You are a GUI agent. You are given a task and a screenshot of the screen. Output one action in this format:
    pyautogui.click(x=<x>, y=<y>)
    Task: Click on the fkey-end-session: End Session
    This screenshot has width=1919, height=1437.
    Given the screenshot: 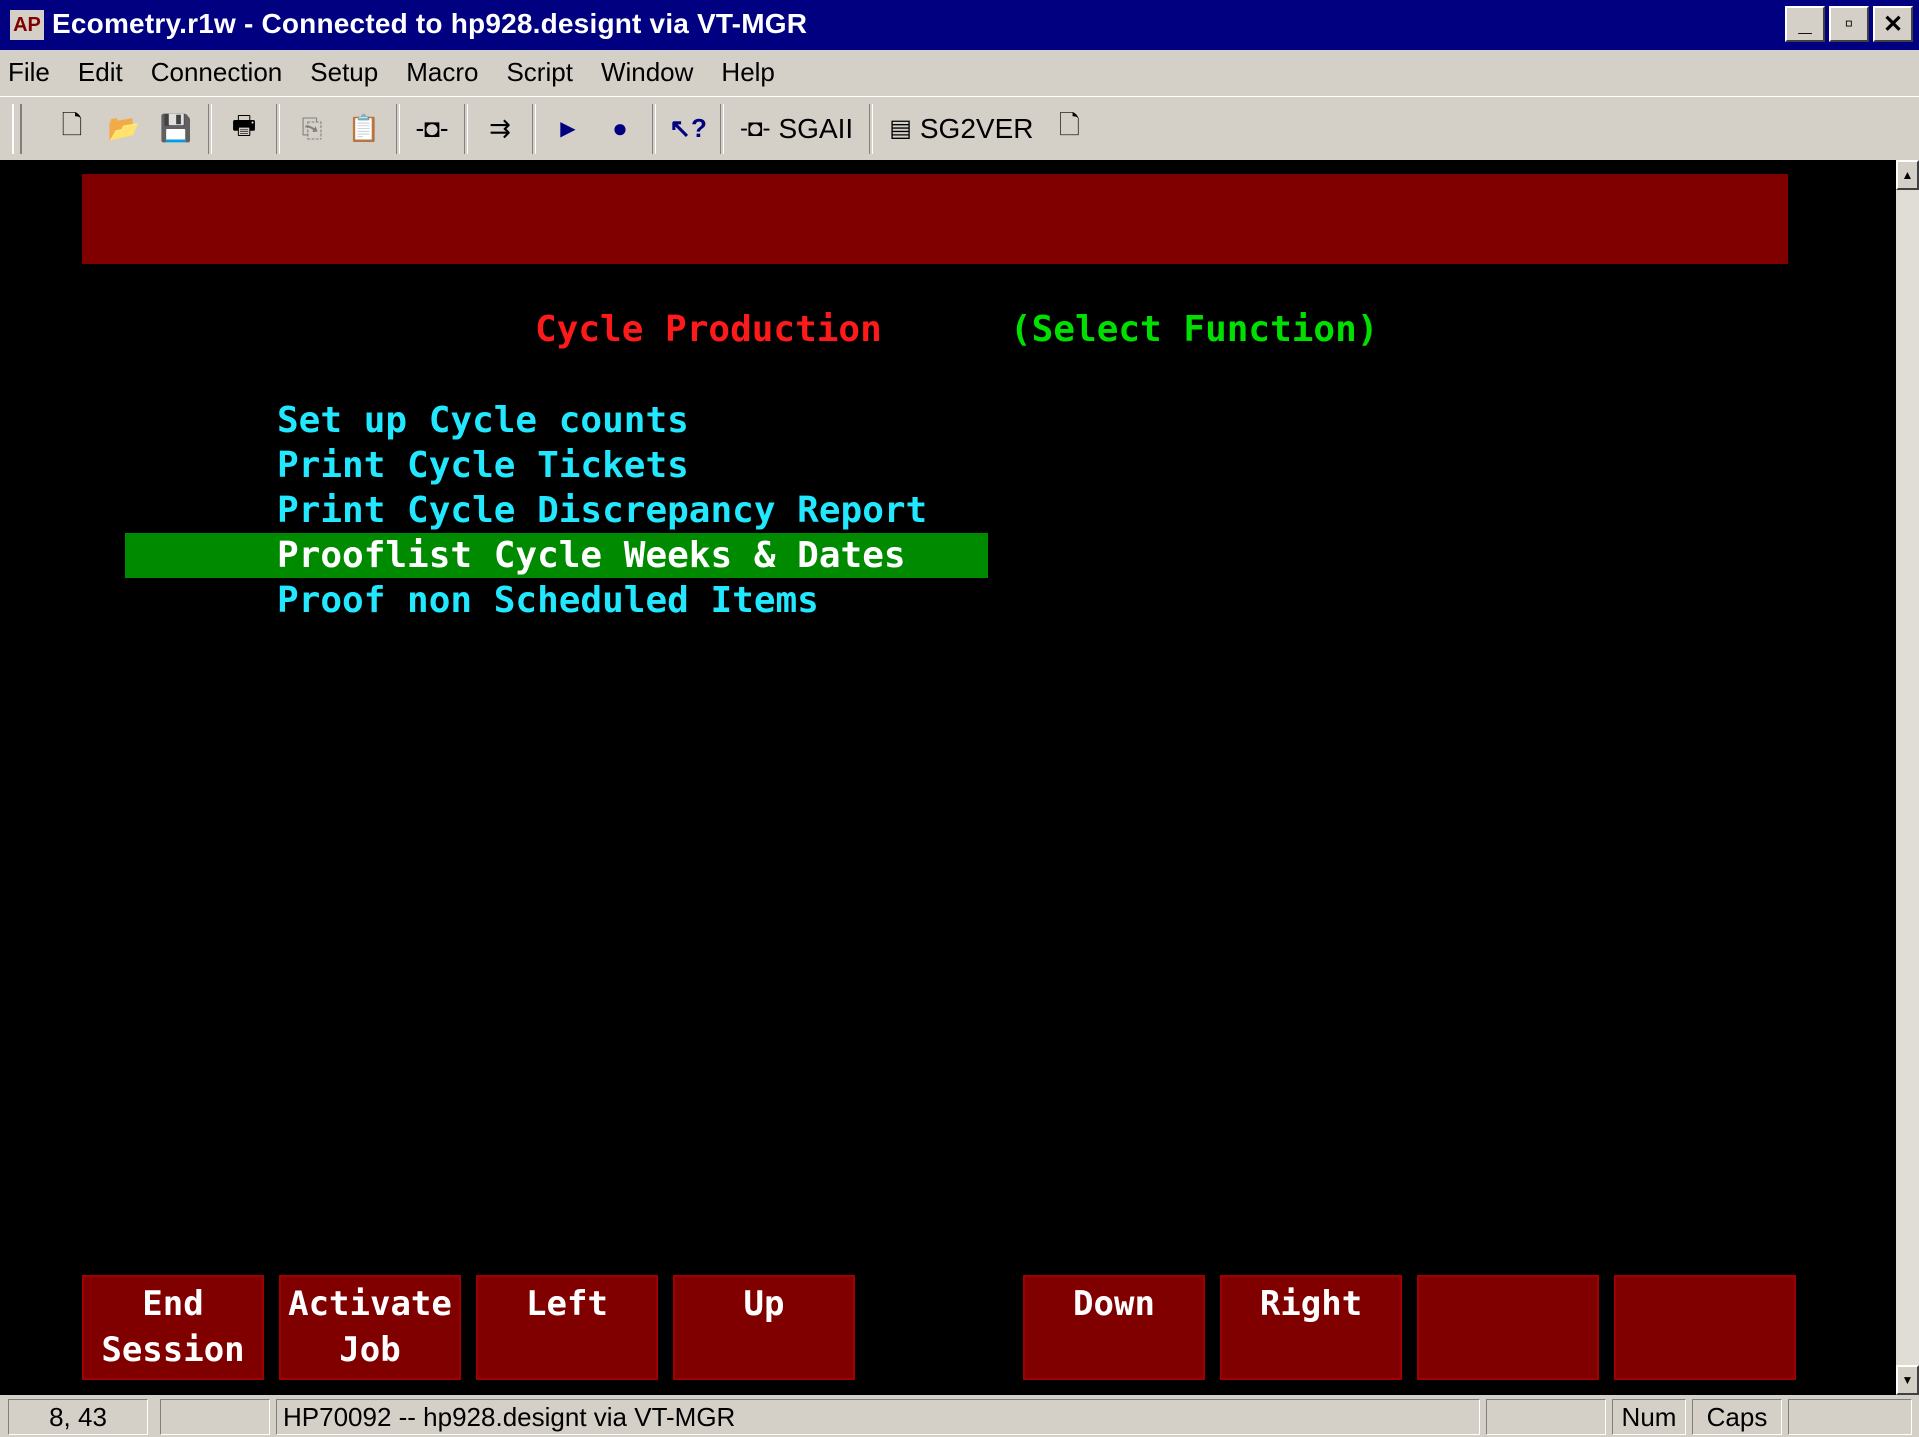 What is the action you would take?
    pyautogui.click(x=173, y=1327)
    